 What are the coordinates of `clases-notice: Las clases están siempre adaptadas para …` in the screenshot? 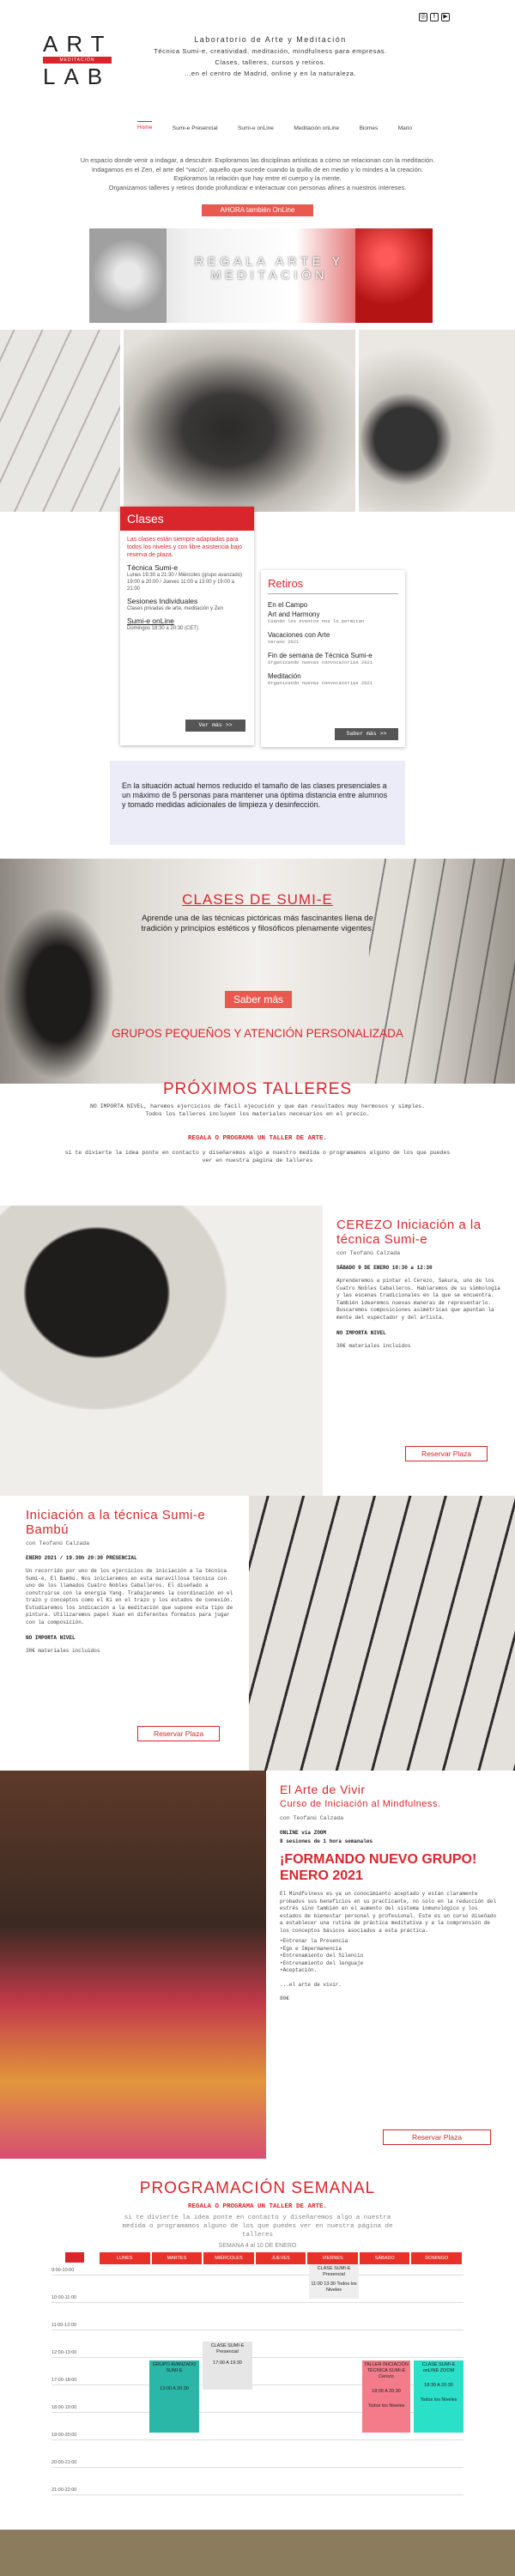 It's located at (184, 547).